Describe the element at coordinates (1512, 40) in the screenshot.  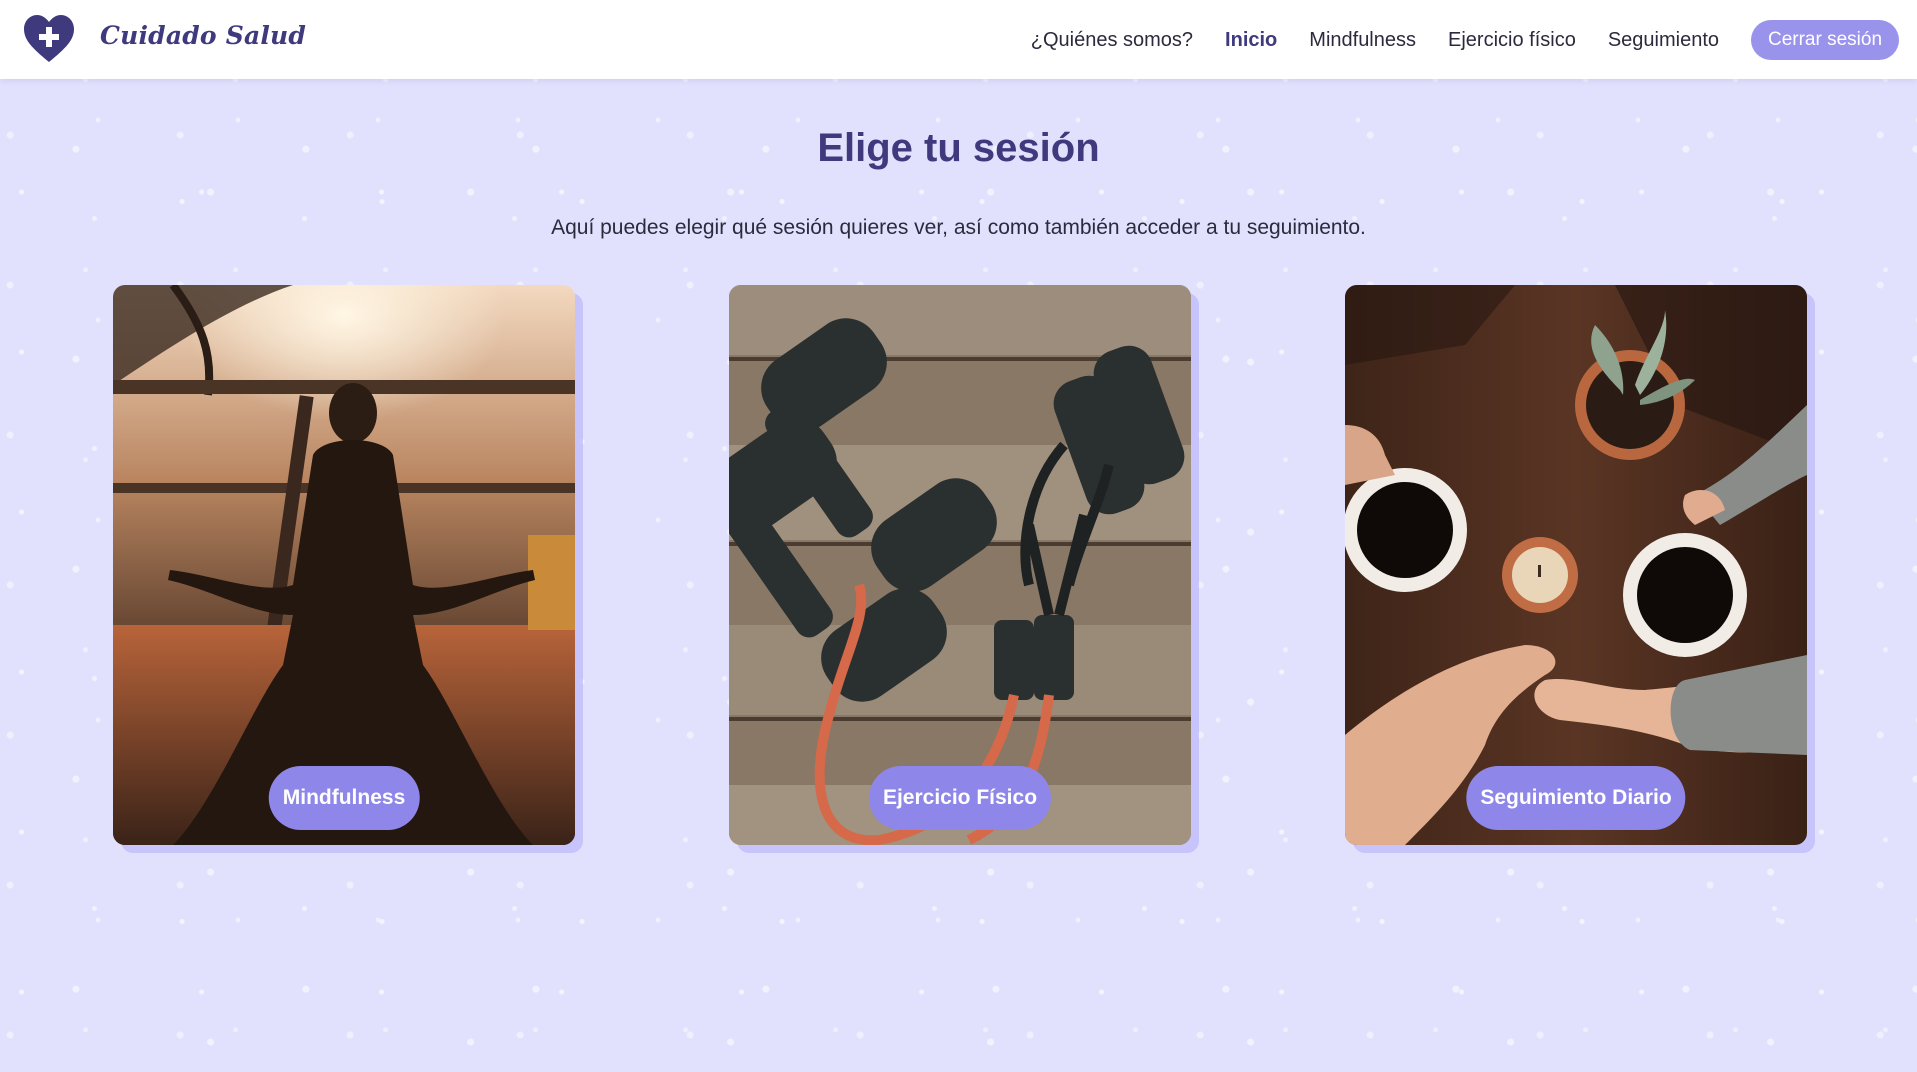
I see `nav-ejercicio-fisico: Ejercicio físico` at that location.